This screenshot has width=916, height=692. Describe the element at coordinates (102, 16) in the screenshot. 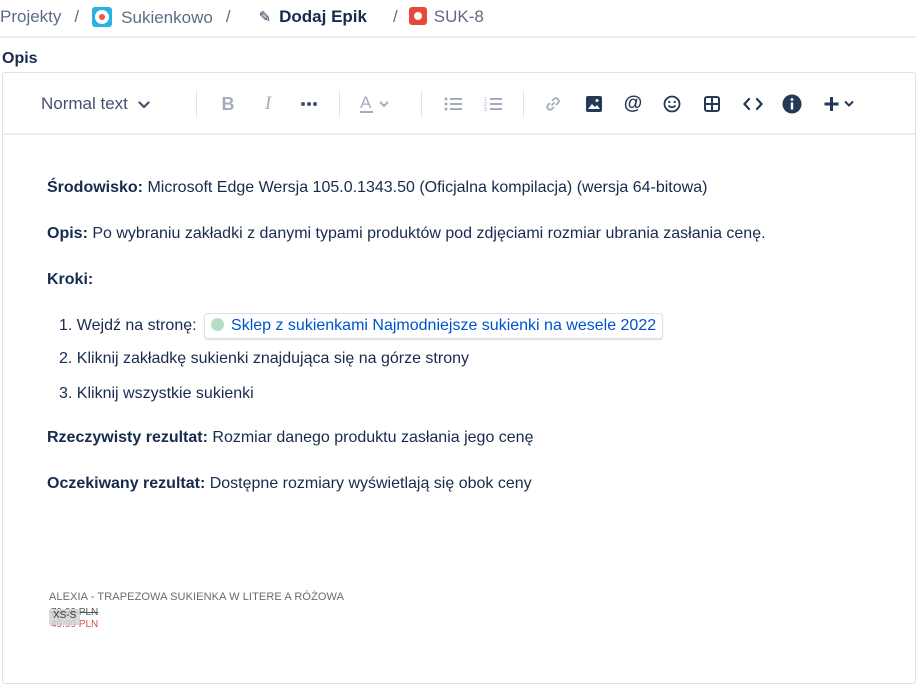

I see `project-icon` at that location.